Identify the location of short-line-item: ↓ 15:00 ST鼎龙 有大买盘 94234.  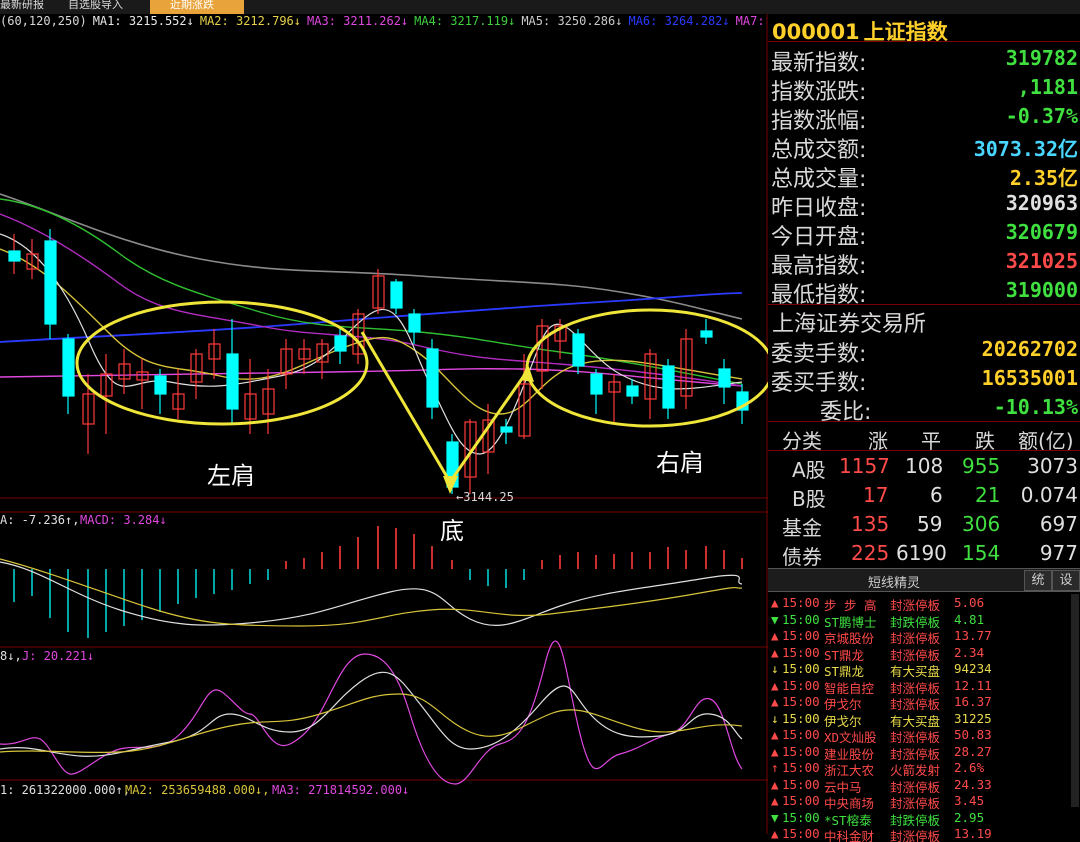
(924, 669).